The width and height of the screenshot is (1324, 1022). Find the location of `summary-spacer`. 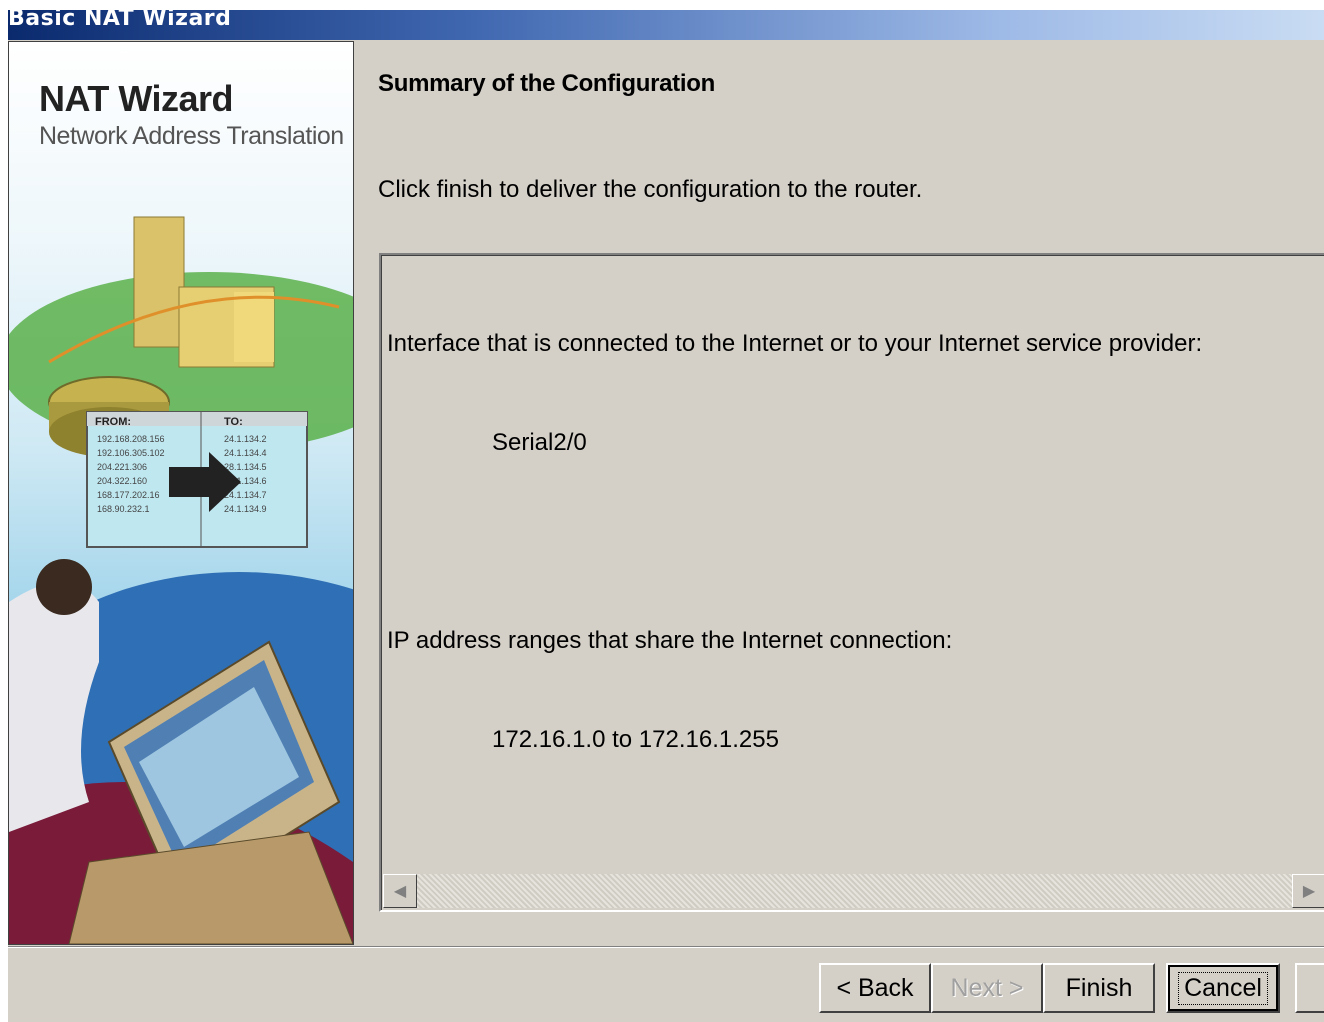

summary-spacer is located at coordinates (794, 541).